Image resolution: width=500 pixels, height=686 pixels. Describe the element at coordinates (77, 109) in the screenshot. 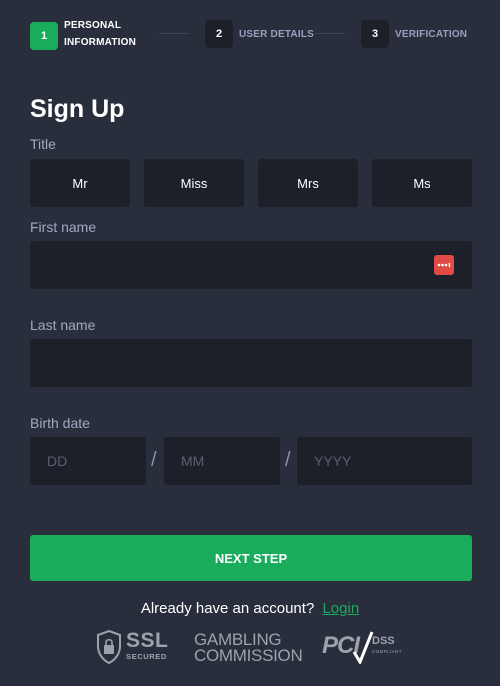

I see `page-title: Sign Up` at that location.